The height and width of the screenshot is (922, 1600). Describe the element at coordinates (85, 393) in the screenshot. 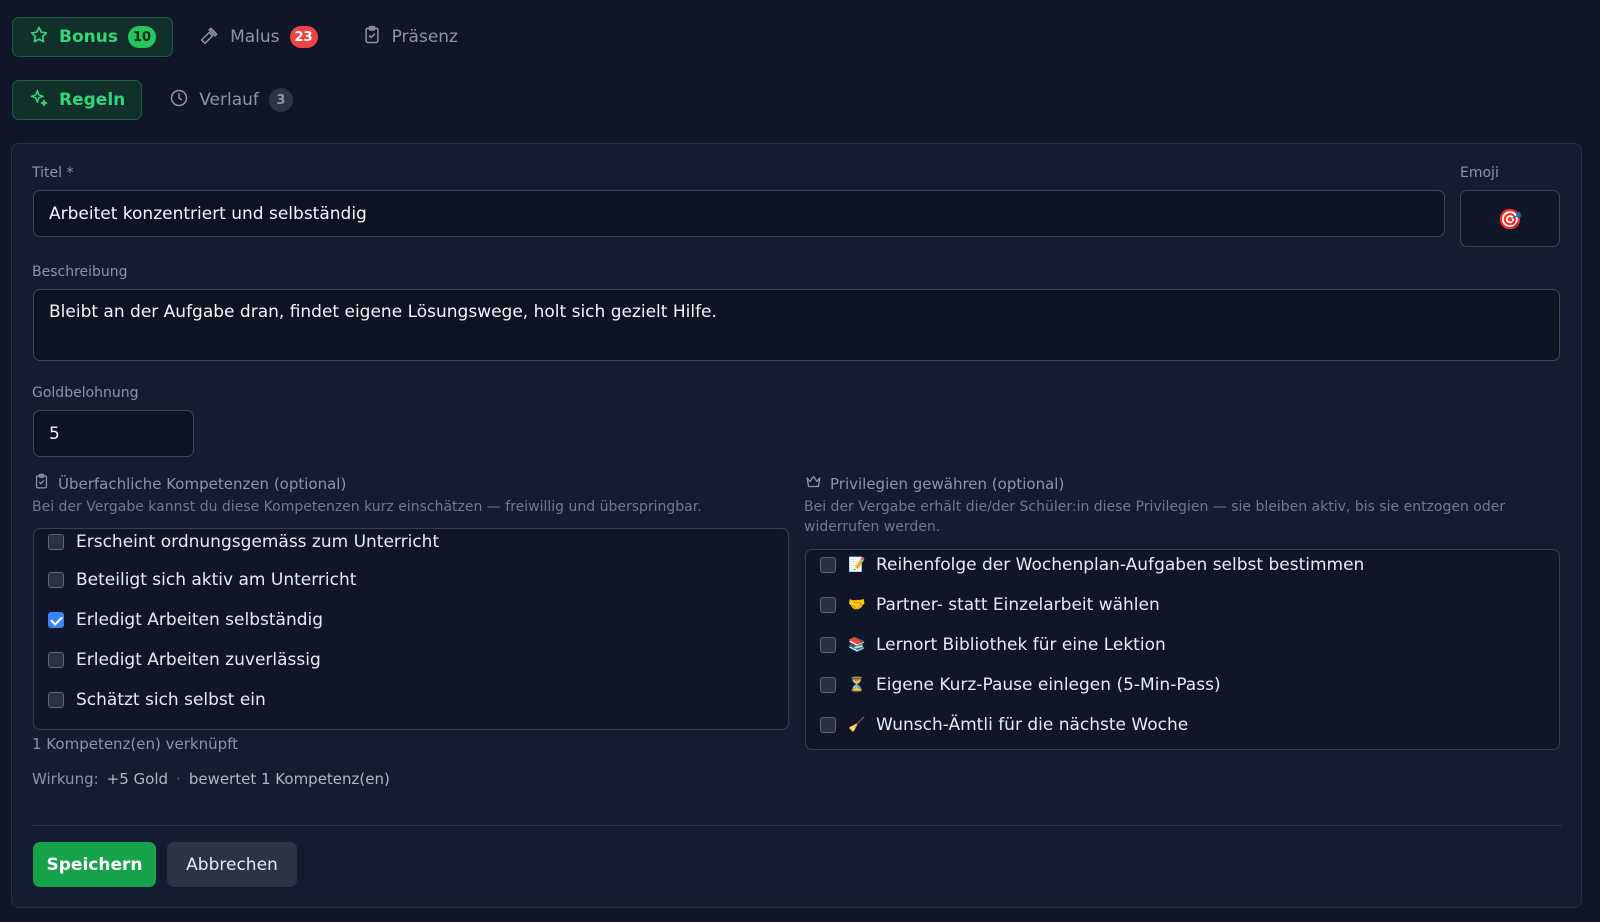

I see `gold-label: Goldbelohnung` at that location.